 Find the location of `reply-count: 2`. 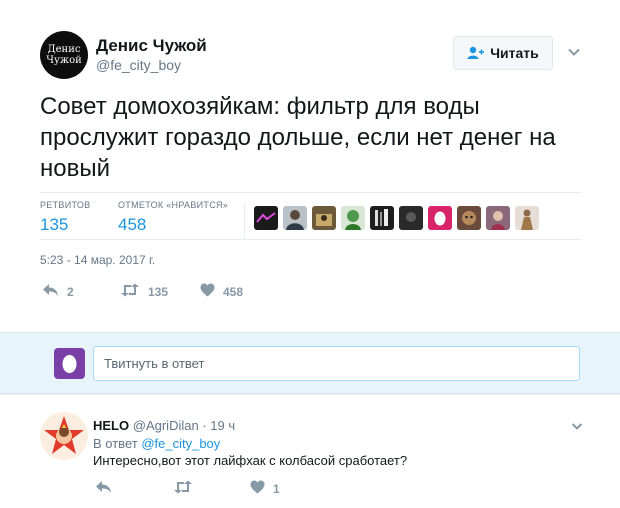

reply-count: 2 is located at coordinates (70, 291).